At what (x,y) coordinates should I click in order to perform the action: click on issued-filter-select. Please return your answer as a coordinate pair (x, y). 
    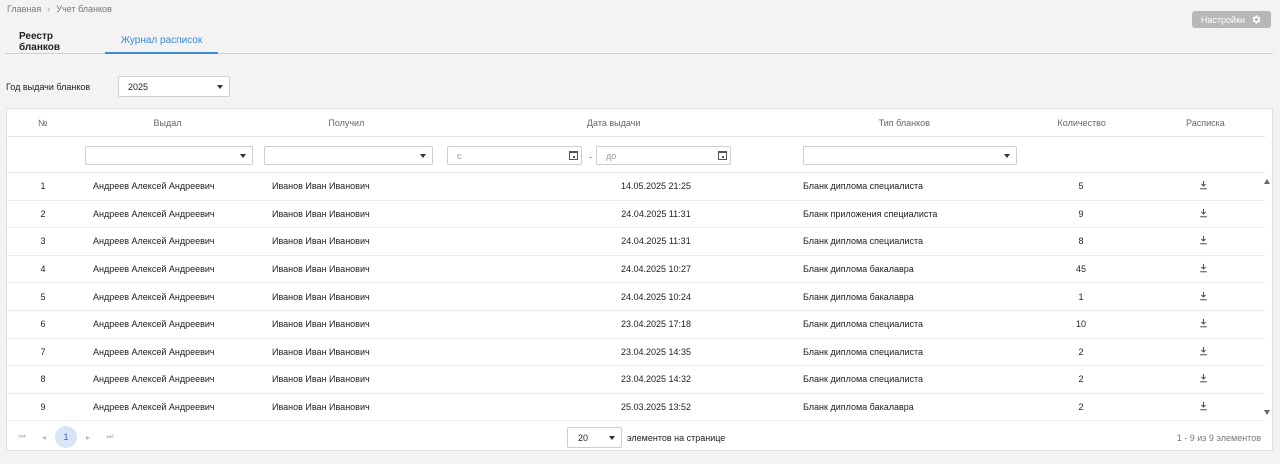
    Looking at the image, I should click on (169, 155).